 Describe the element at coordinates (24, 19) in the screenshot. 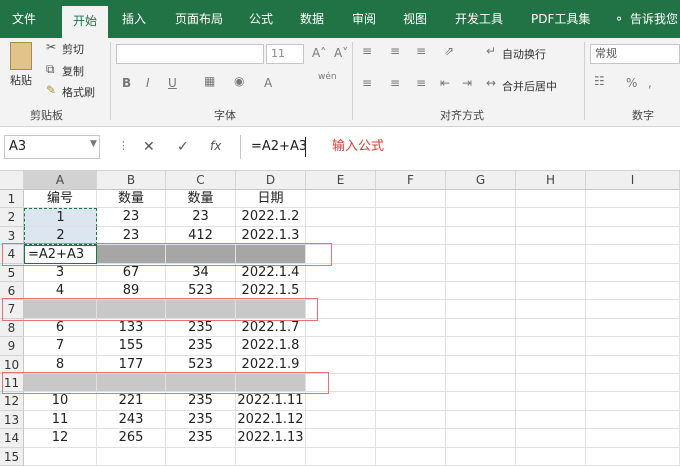

I see `tab-file: 文件` at that location.